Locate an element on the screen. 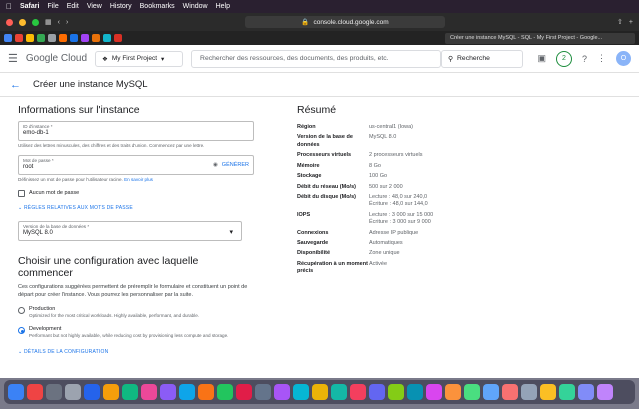  radio-icon is located at coordinates (21, 311).